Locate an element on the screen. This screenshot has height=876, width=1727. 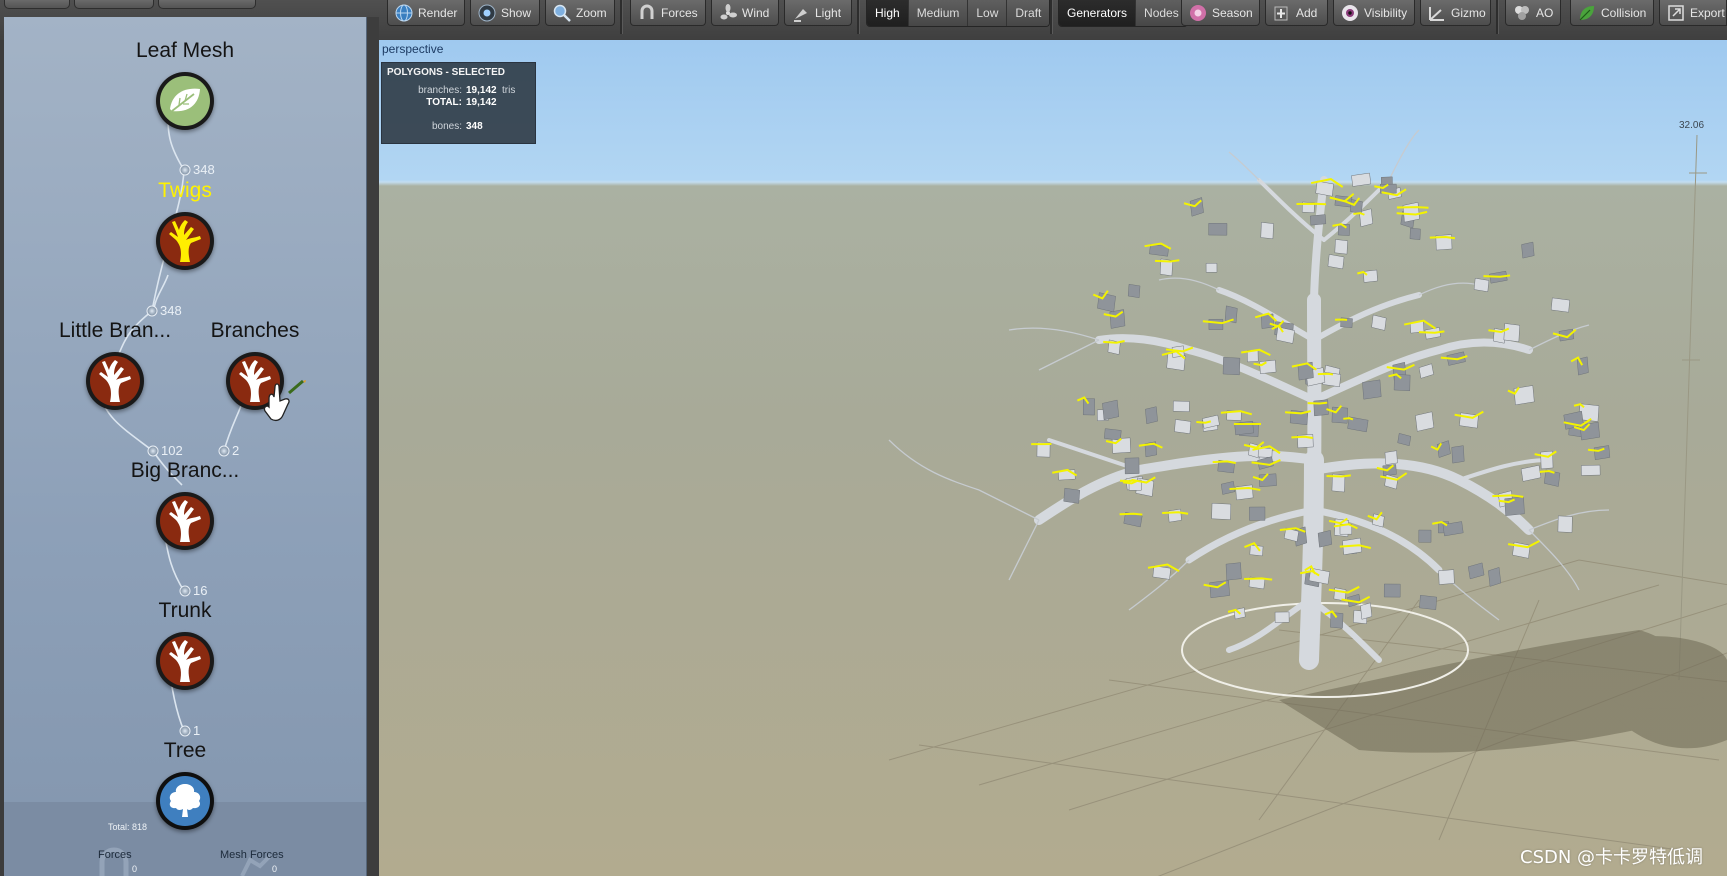
tree-icon is located at coordinates (185, 801).